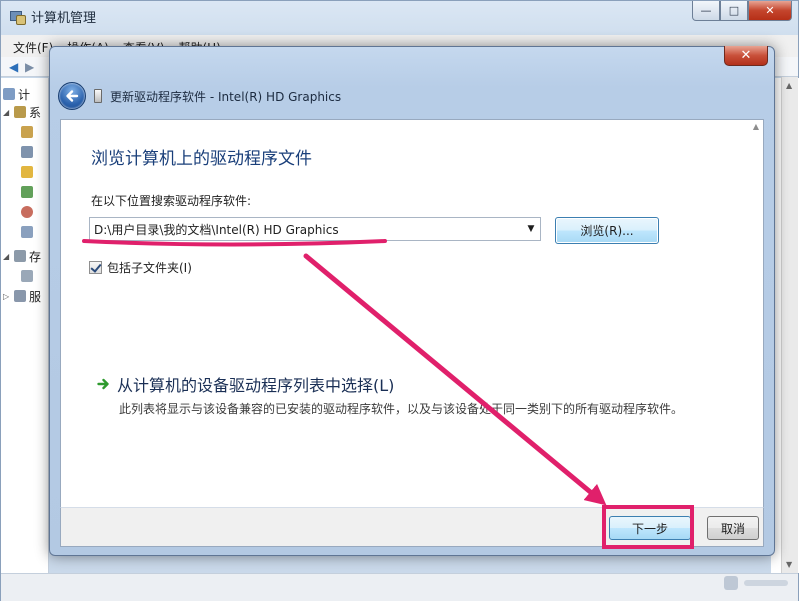 This screenshot has height=601, width=799. Describe the element at coordinates (734, 11) in the screenshot. I see `maximize-button: □` at that location.